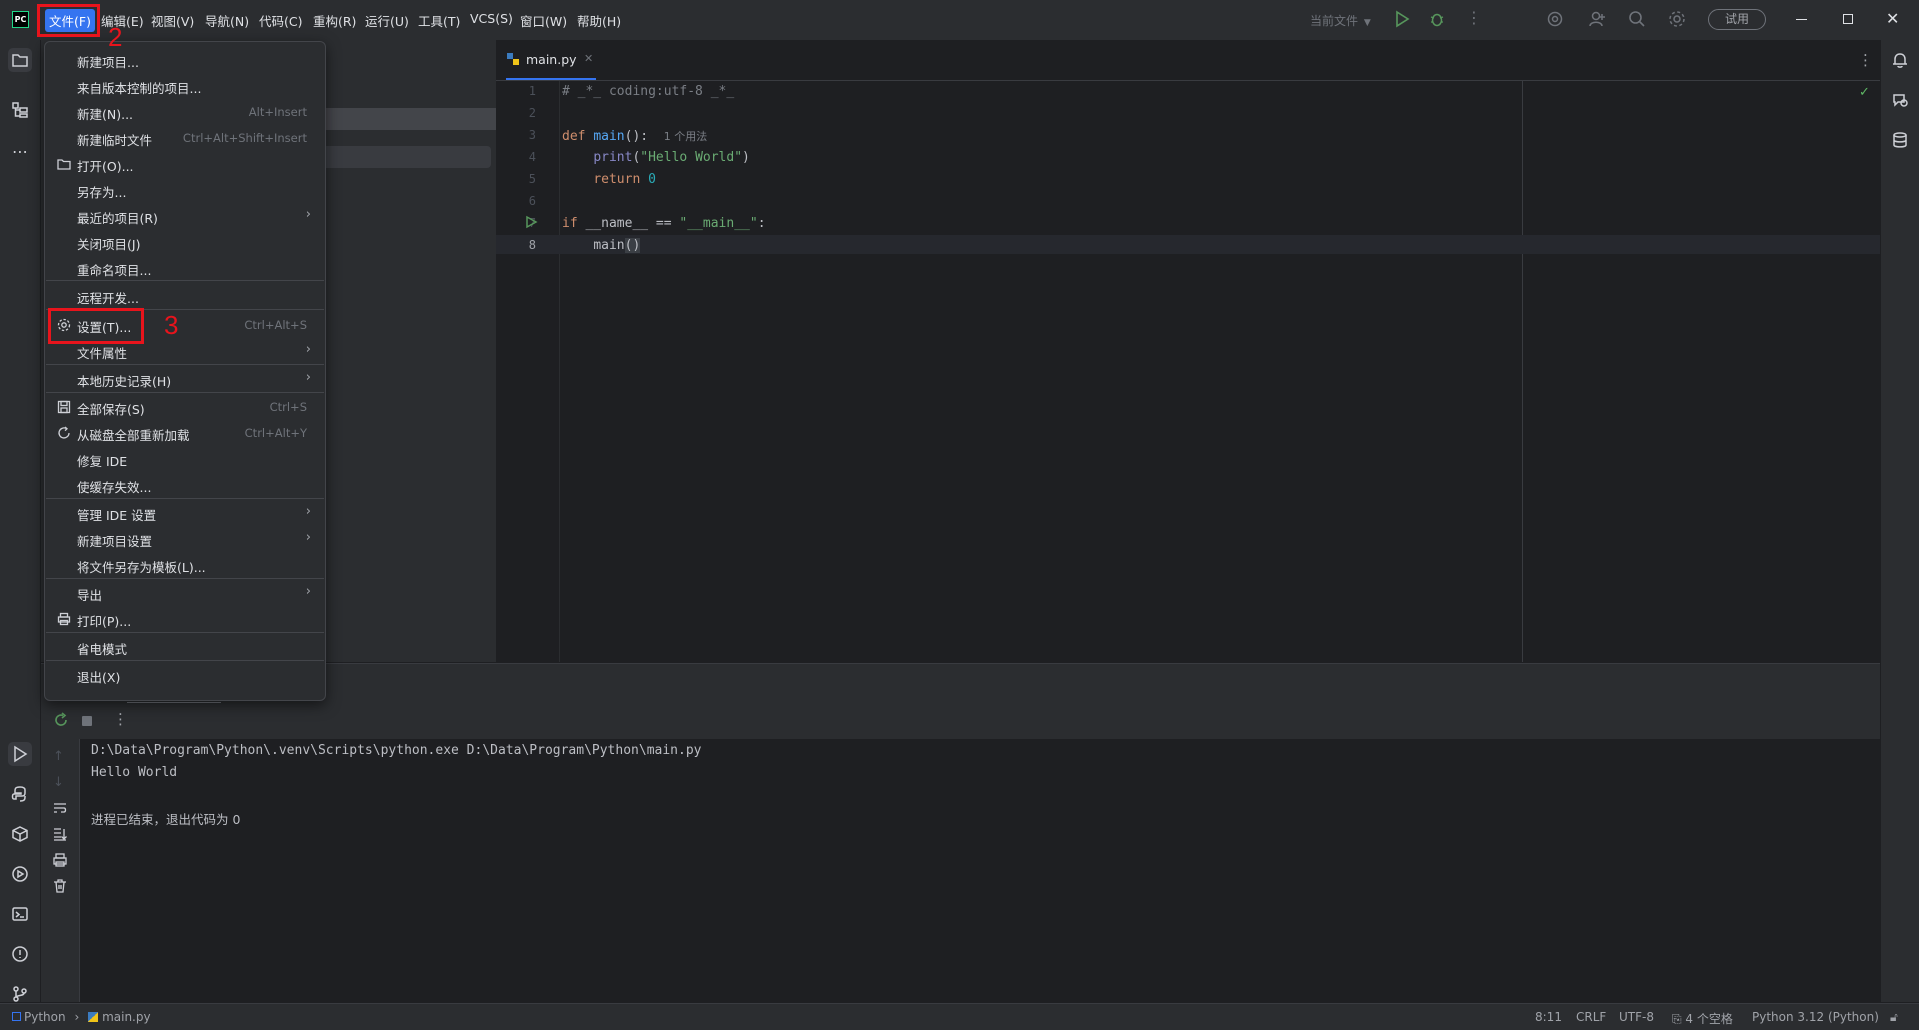 The width and height of the screenshot is (1919, 1030). I want to click on run-more-icon: ⋮, so click(120, 719).